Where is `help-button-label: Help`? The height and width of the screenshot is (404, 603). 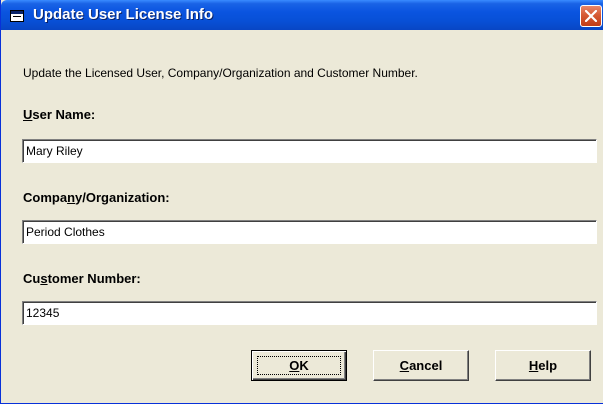
help-button-label: Help is located at coordinates (543, 365).